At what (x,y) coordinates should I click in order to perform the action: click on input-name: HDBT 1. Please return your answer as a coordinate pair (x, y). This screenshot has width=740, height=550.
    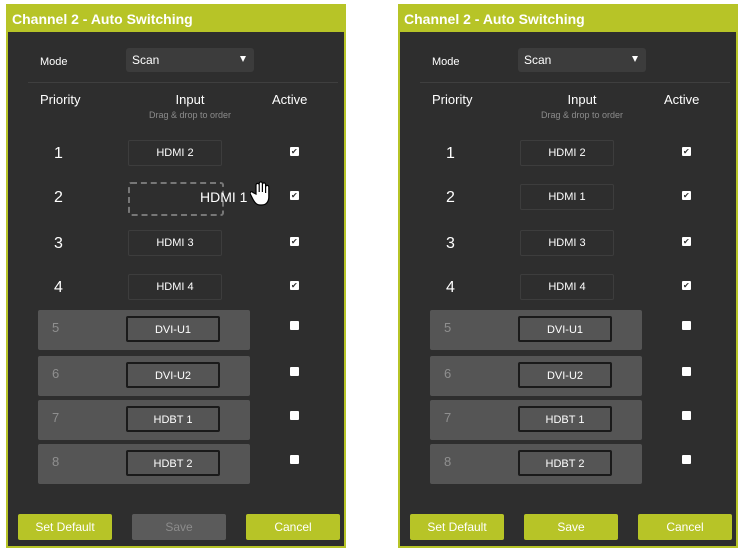
    Looking at the image, I should click on (173, 420).